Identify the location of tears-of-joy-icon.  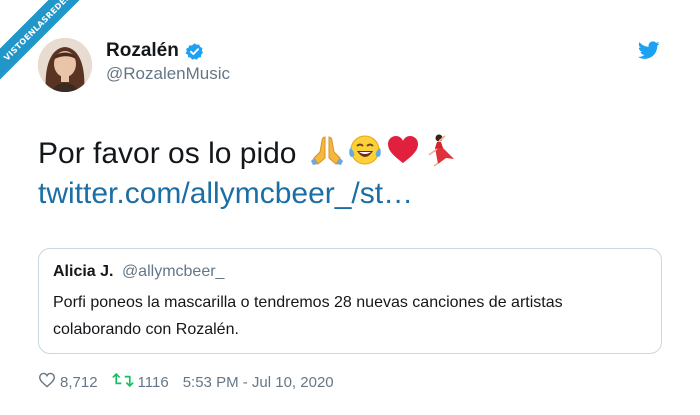
(365, 154).